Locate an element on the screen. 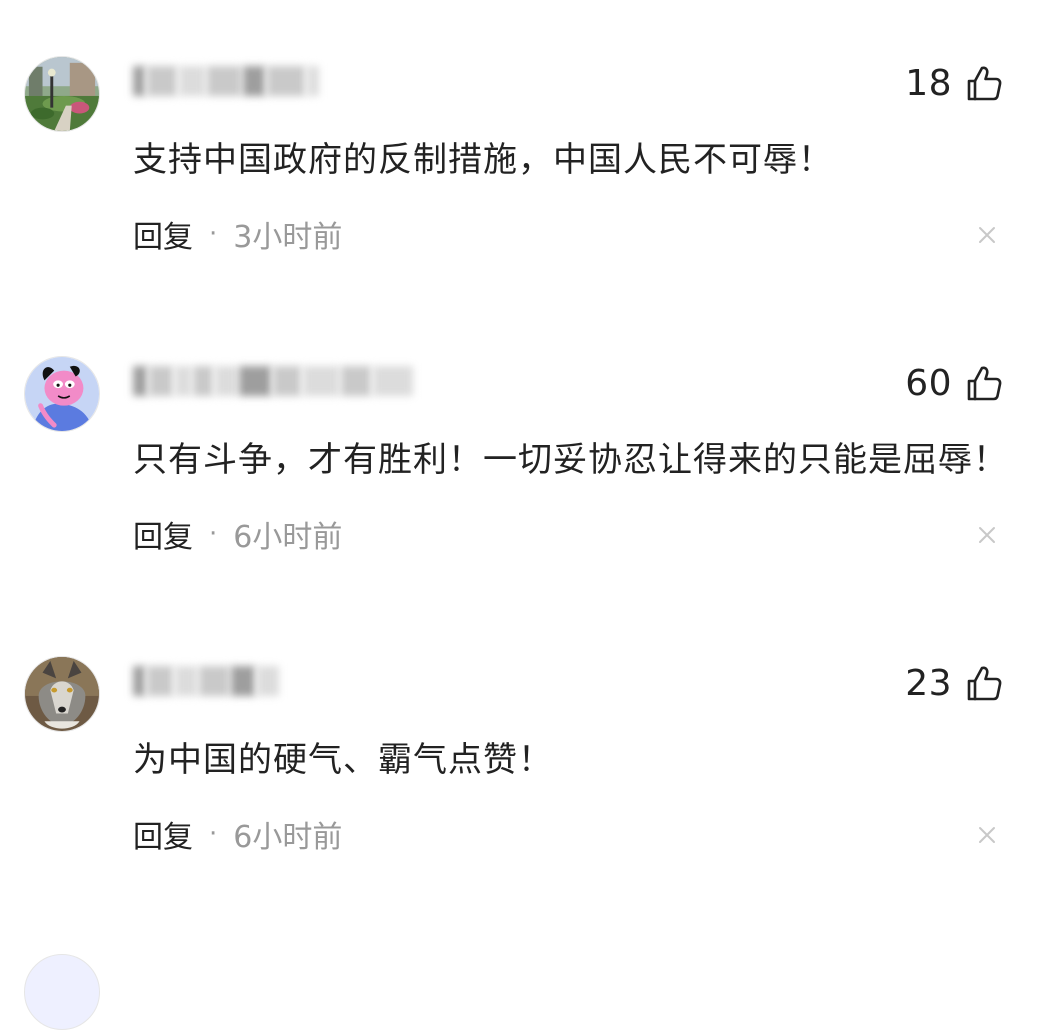  garden-photo-icon is located at coordinates (62, 94).